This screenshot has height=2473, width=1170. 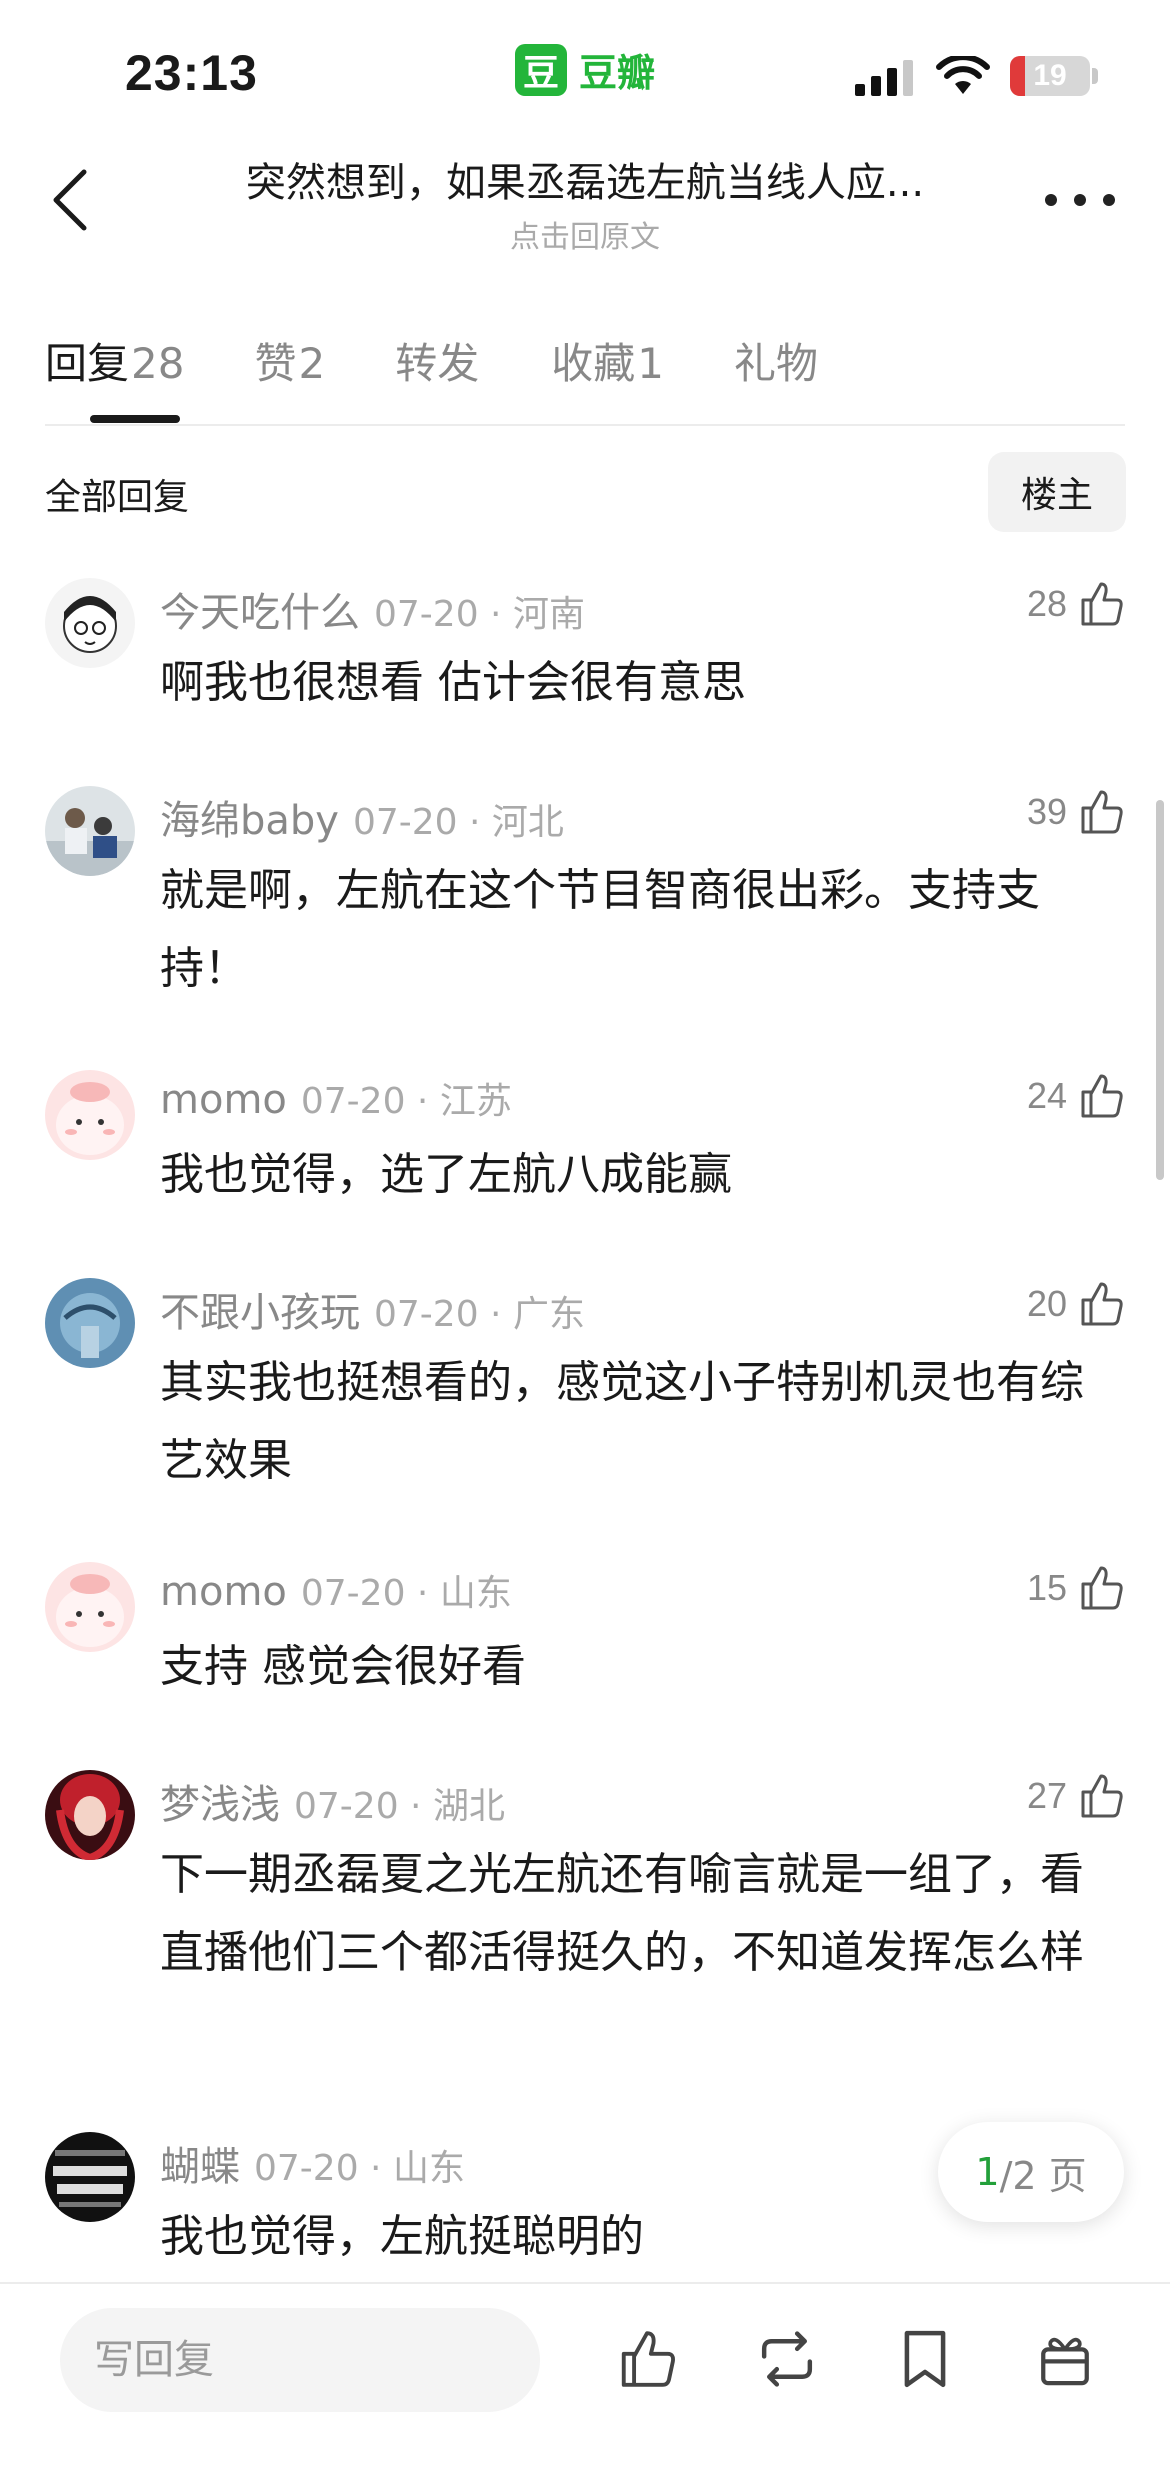 What do you see at coordinates (406, 1101) in the screenshot?
I see `comment-date-location: 07-20 · 江苏` at bounding box center [406, 1101].